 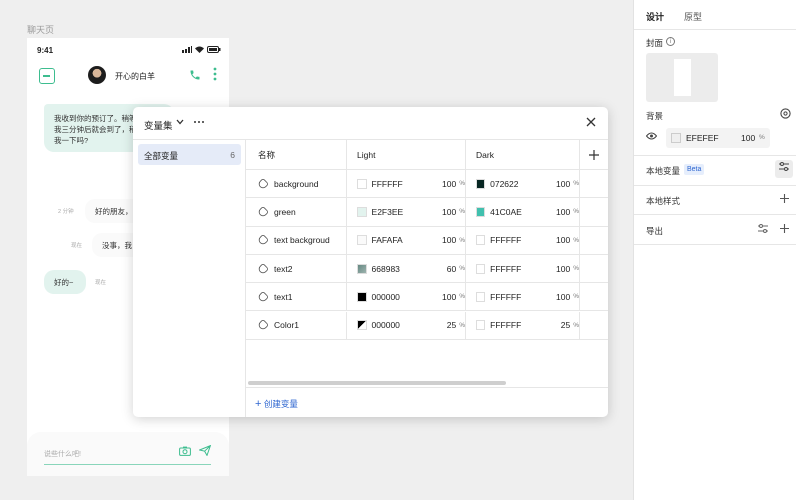 I want to click on variable-name-cell: green, so click(x=296, y=211).